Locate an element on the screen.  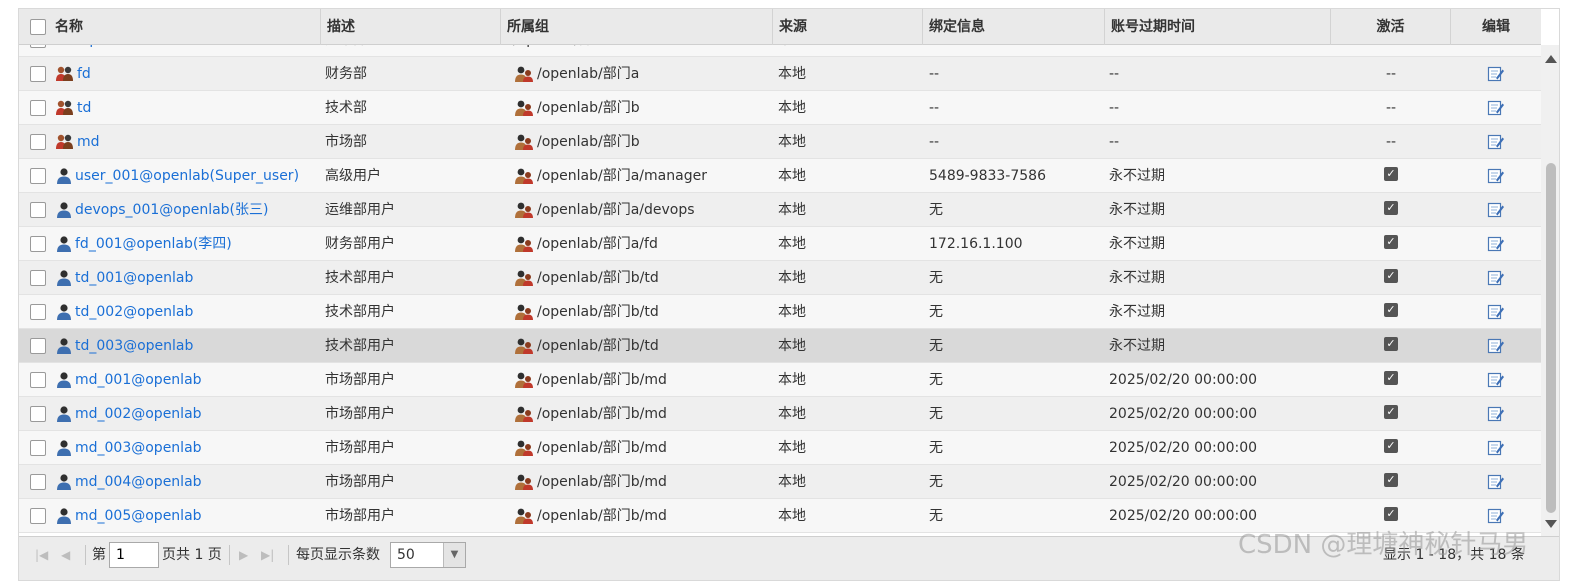
table-header: 名称 描述 所属组 来源 绑定信息 账号过期时间 激活 编辑 is located at coordinates (780, 27).